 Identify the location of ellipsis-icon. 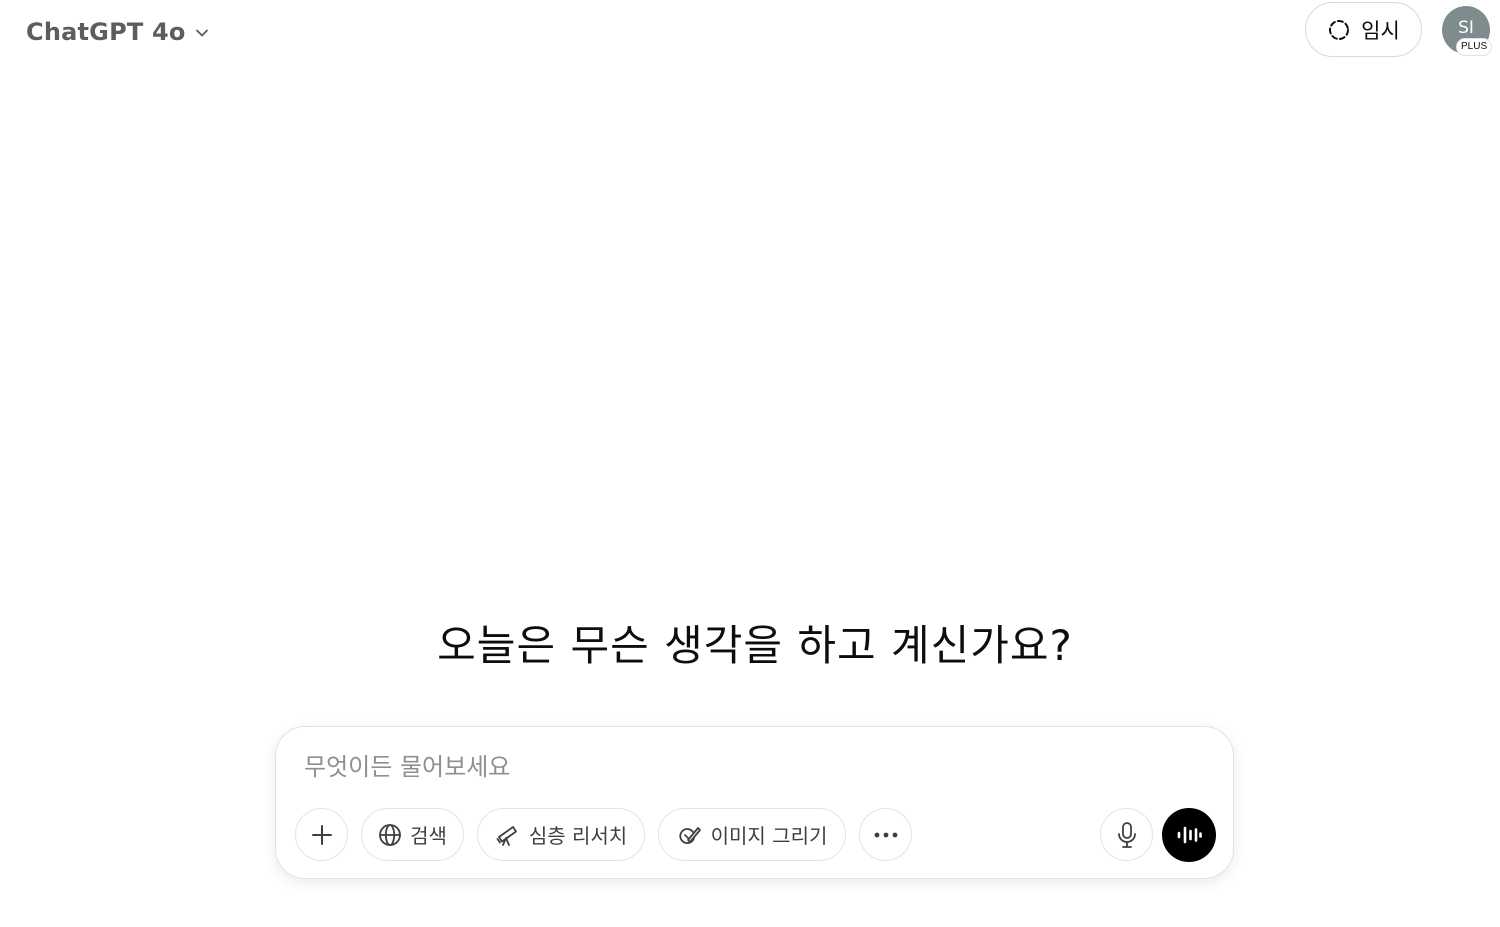
(886, 835).